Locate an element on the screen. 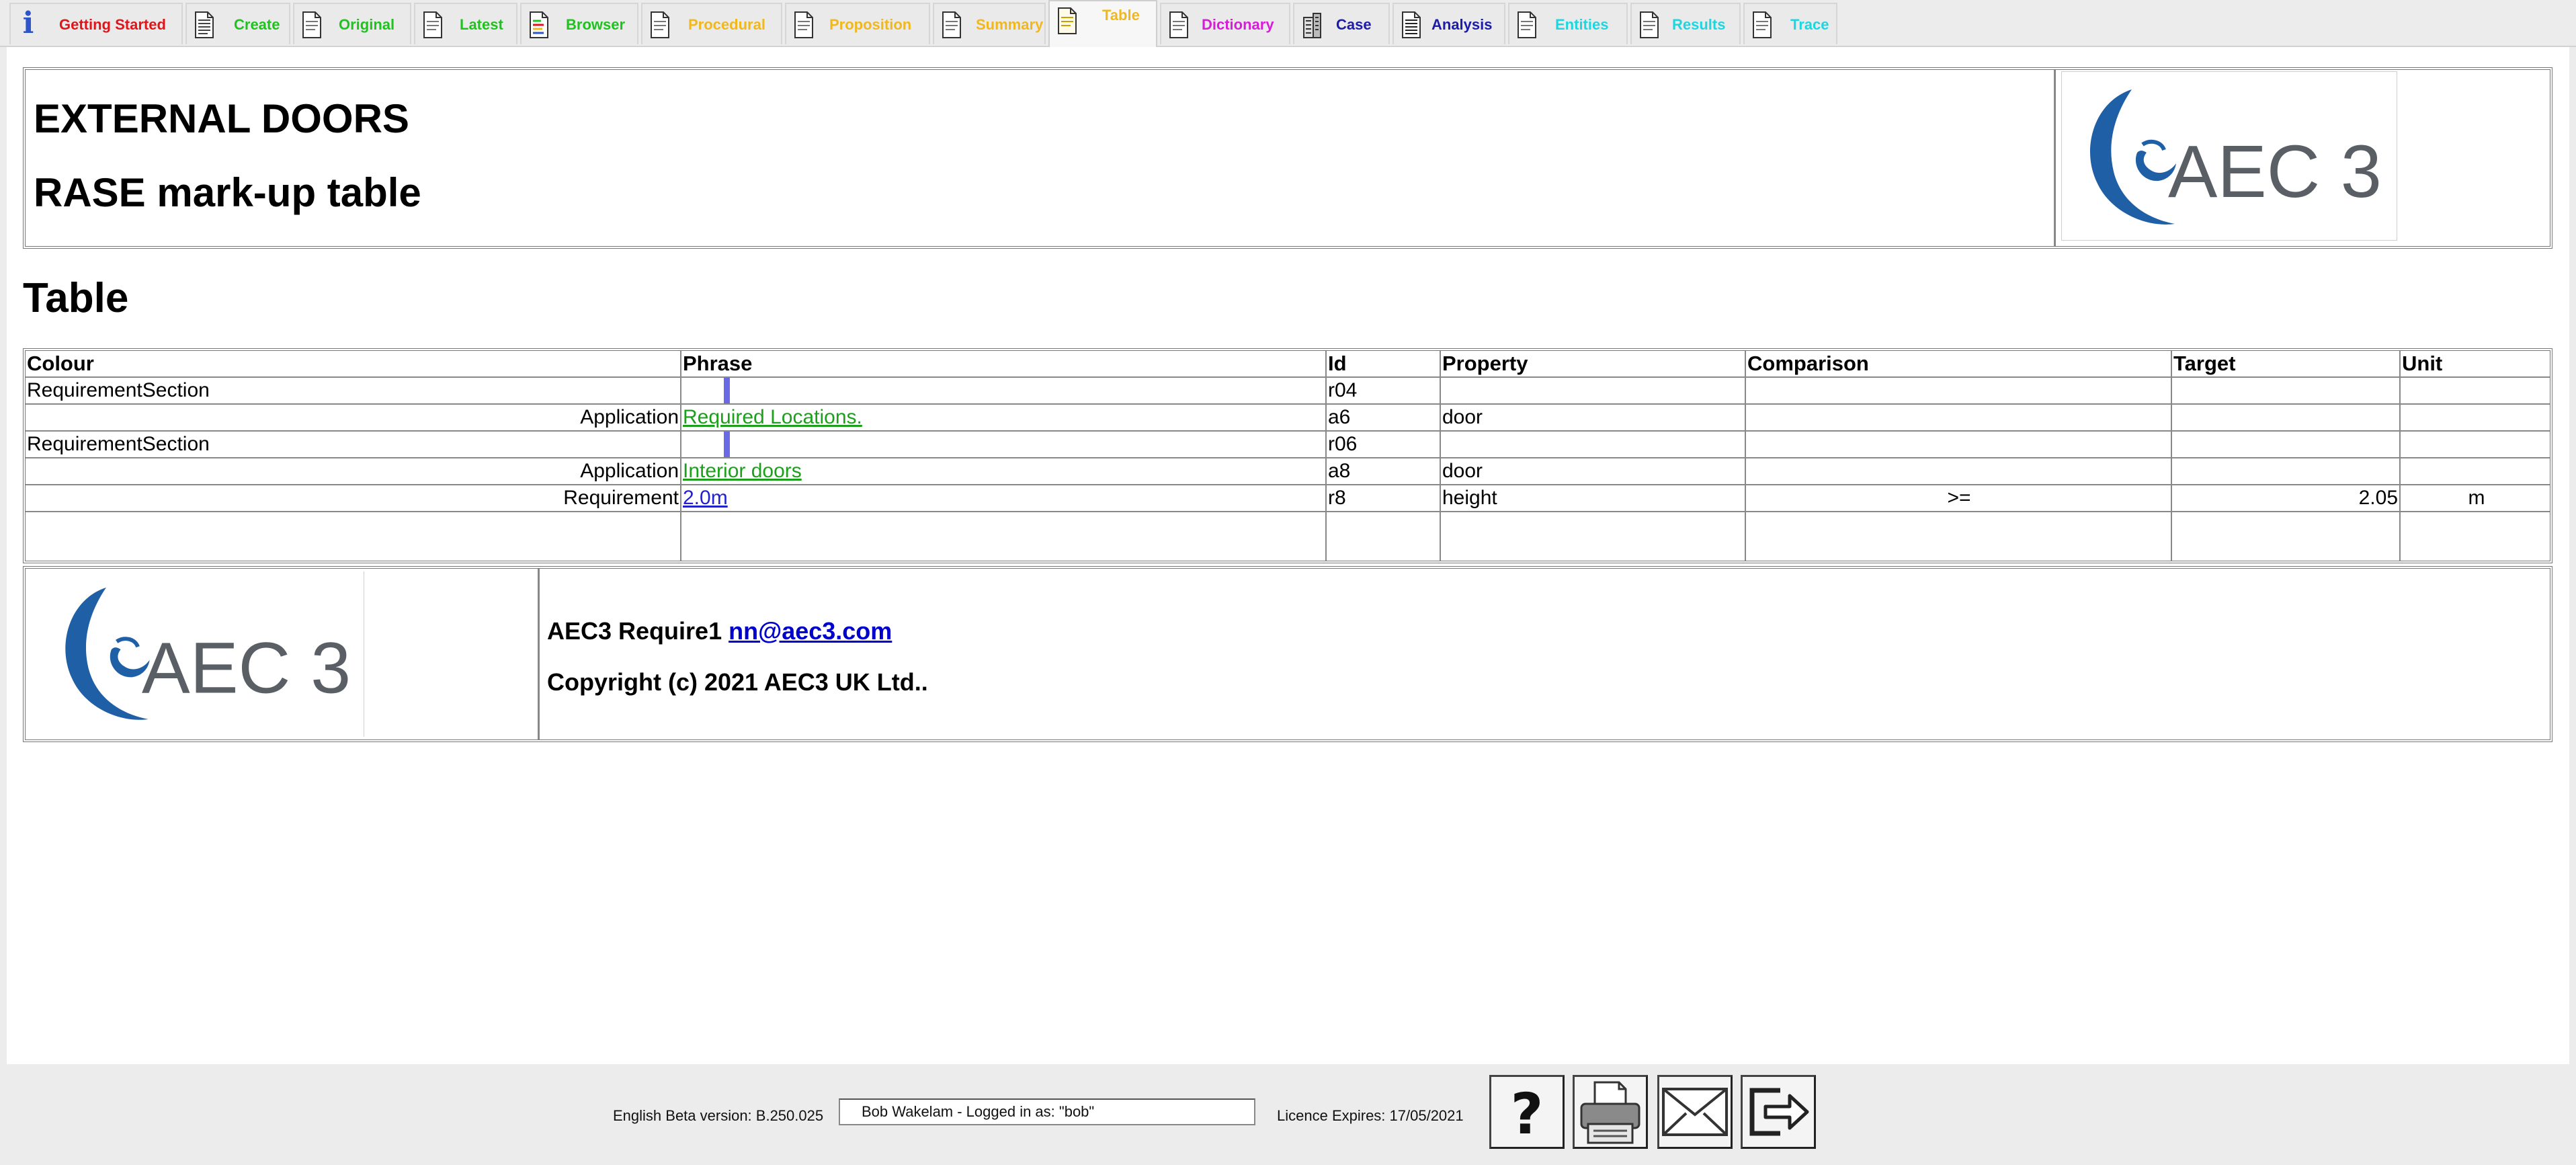 Image resolution: width=2576 pixels, height=1165 pixels. tab-latest: Latest is located at coordinates (465, 23).